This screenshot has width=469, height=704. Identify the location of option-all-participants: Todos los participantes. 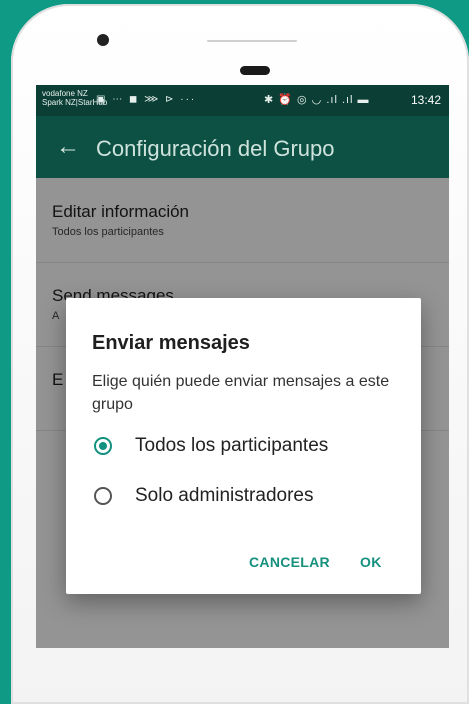
(247, 449).